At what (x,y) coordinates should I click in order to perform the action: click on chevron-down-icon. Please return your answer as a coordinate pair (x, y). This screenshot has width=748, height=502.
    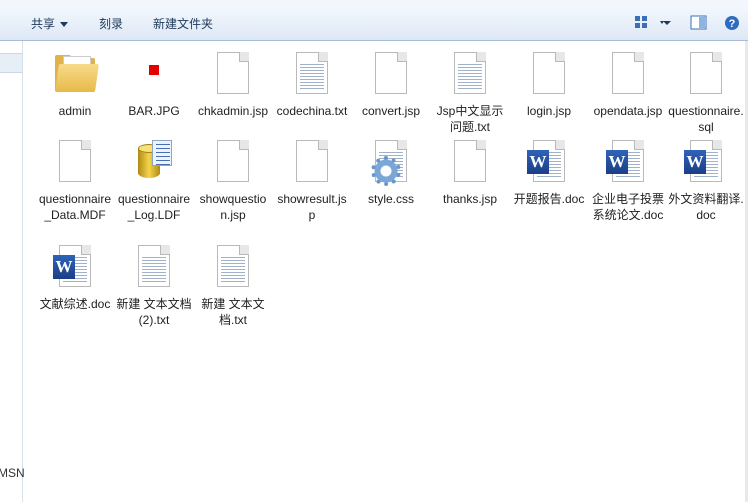
    Looking at the image, I should click on (64, 25).